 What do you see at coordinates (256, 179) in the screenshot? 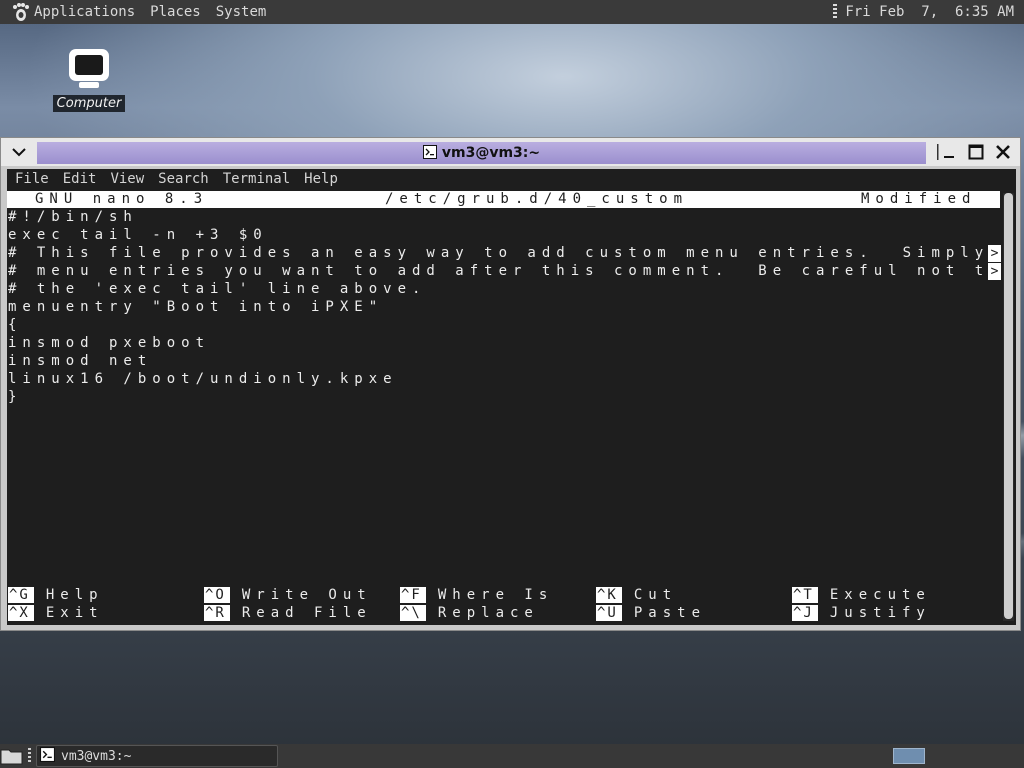
I see `menu-terminal: Terminal` at bounding box center [256, 179].